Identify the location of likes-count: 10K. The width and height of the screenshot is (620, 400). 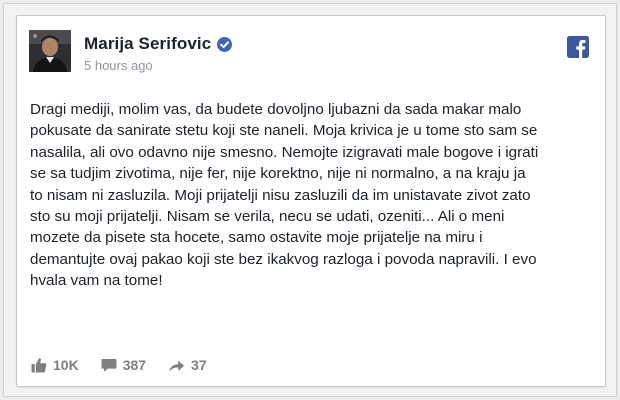
(66, 365).